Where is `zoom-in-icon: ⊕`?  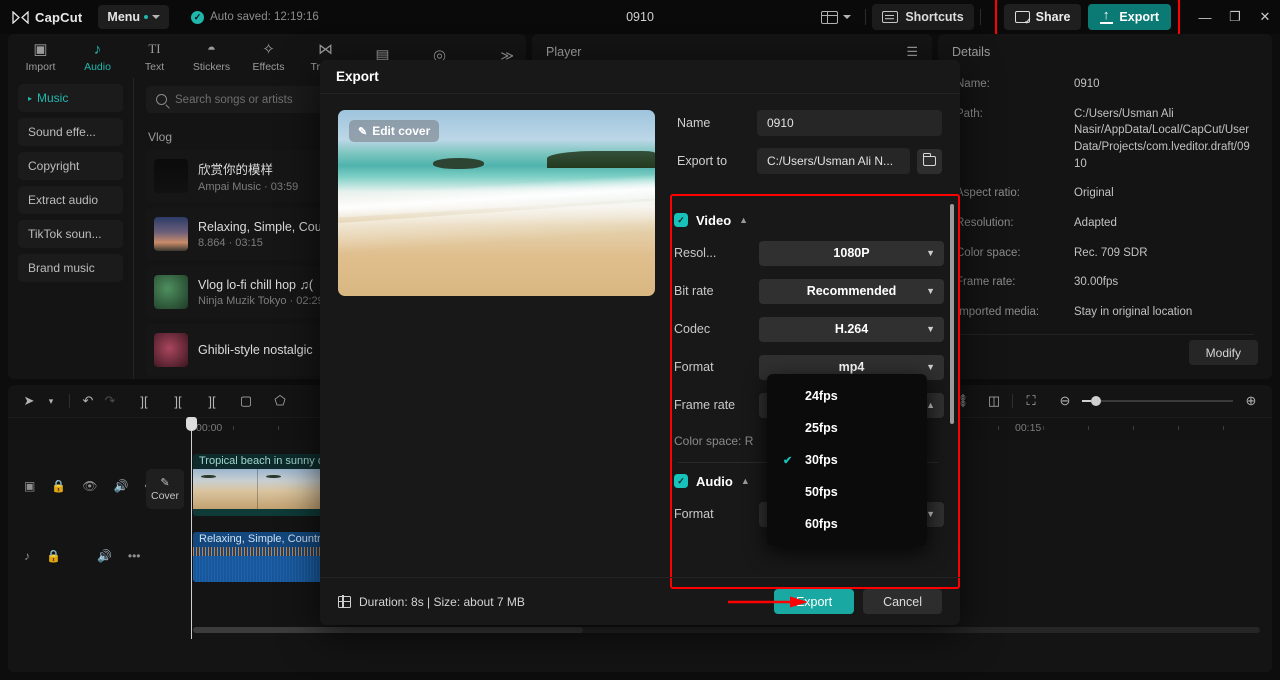 zoom-in-icon: ⊕ is located at coordinates (1251, 401).